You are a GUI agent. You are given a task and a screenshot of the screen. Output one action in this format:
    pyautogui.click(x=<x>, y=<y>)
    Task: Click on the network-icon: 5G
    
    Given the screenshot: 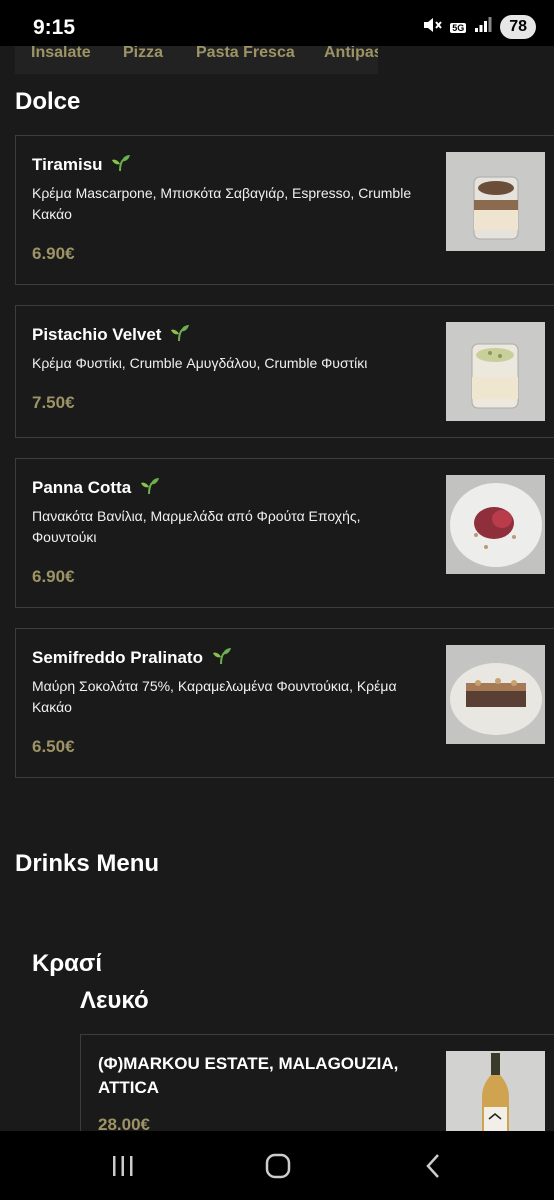 What is the action you would take?
    pyautogui.click(x=458, y=27)
    